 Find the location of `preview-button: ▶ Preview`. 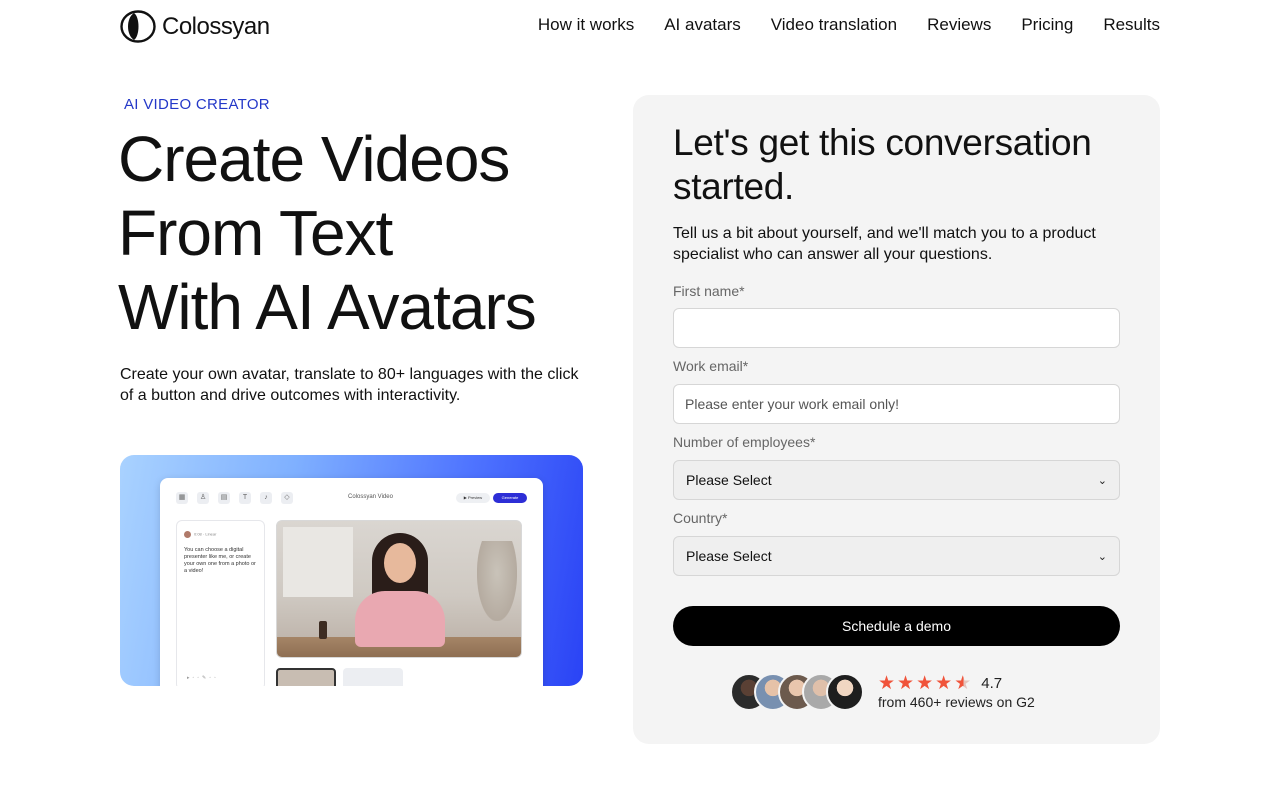

preview-button: ▶ Preview is located at coordinates (473, 498).